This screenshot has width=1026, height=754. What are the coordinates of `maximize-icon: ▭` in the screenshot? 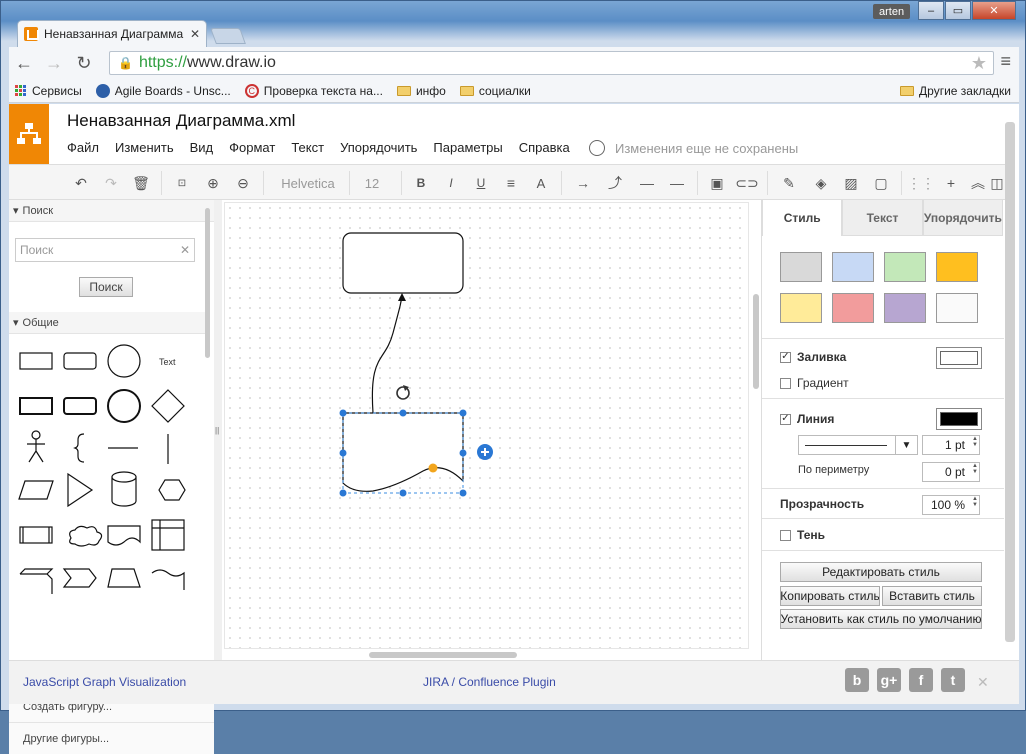 It's located at (958, 10).